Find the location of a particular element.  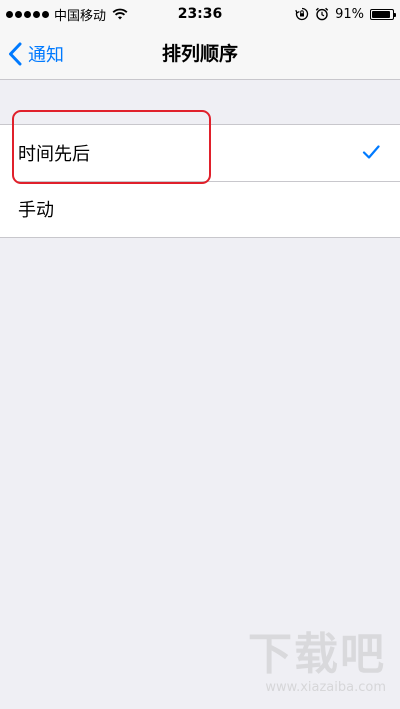

chevron-left-icon is located at coordinates (15, 54).